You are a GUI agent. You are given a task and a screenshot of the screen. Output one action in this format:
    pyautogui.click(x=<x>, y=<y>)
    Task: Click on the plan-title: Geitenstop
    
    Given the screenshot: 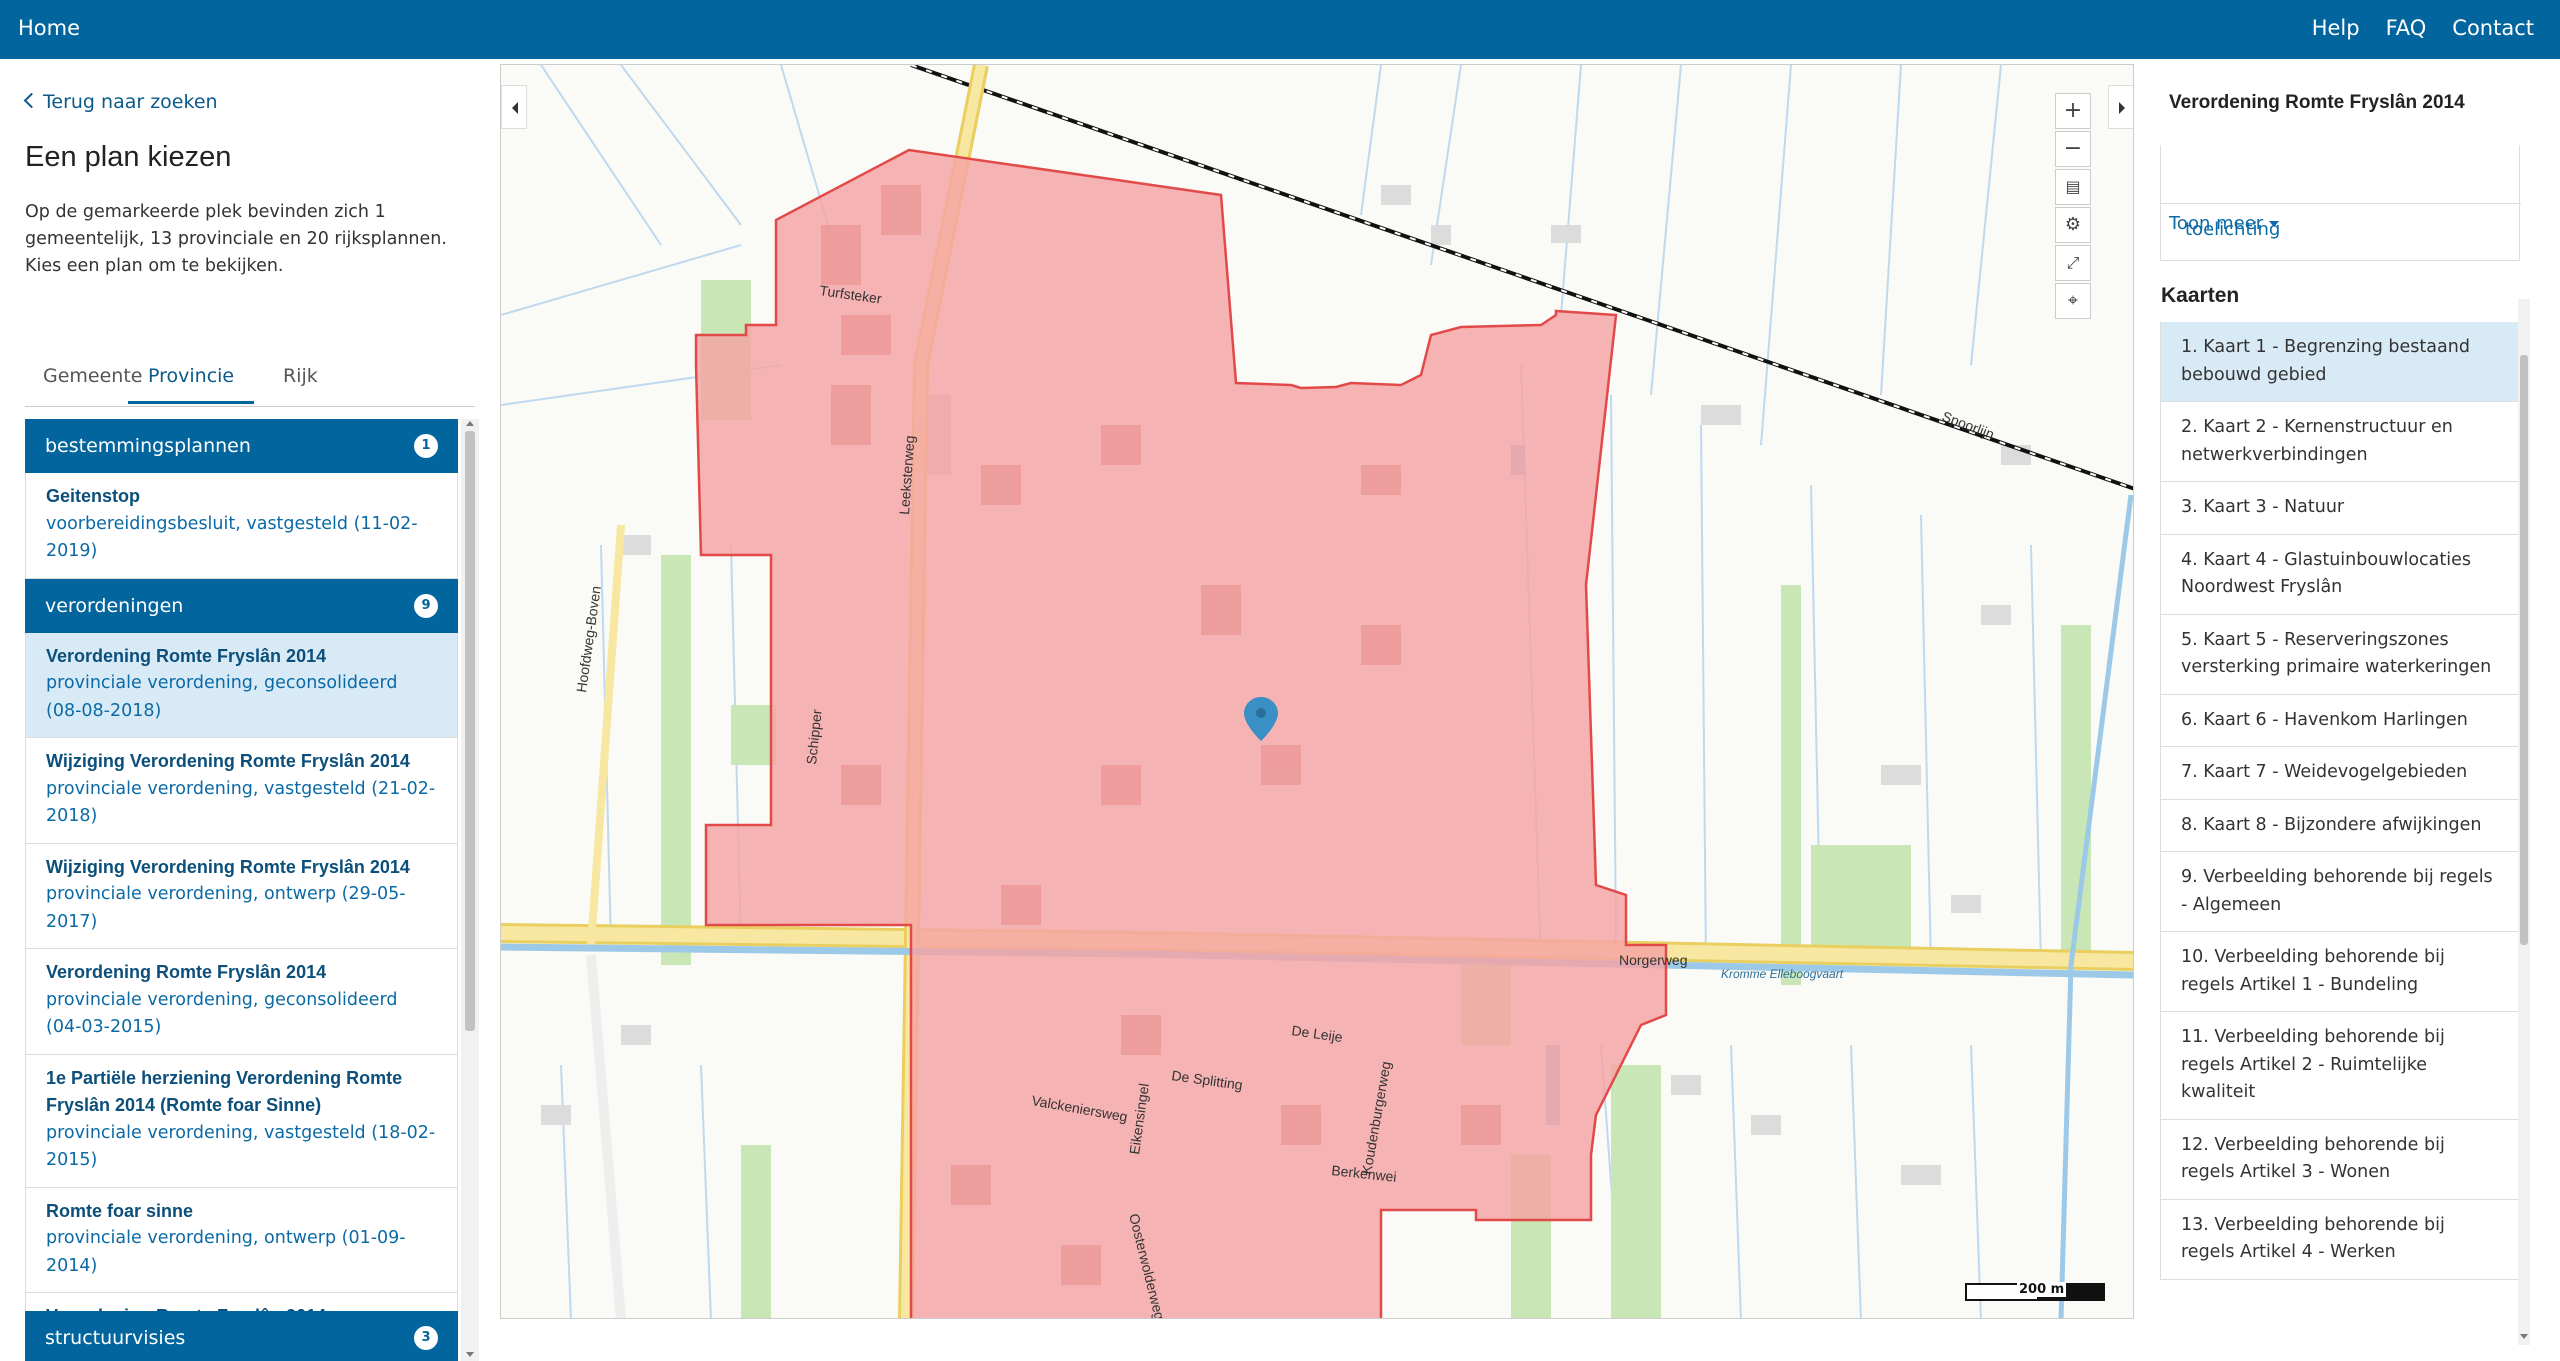 What is the action you would take?
    pyautogui.click(x=93, y=496)
    